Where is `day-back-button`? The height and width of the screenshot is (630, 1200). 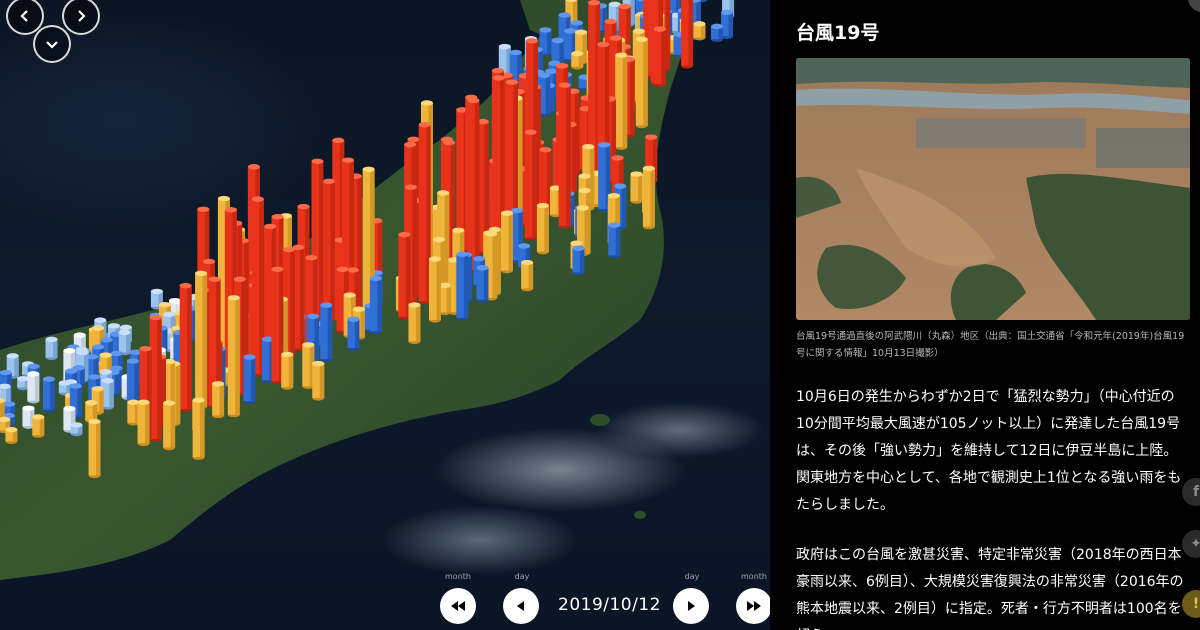 day-back-button is located at coordinates (521, 606).